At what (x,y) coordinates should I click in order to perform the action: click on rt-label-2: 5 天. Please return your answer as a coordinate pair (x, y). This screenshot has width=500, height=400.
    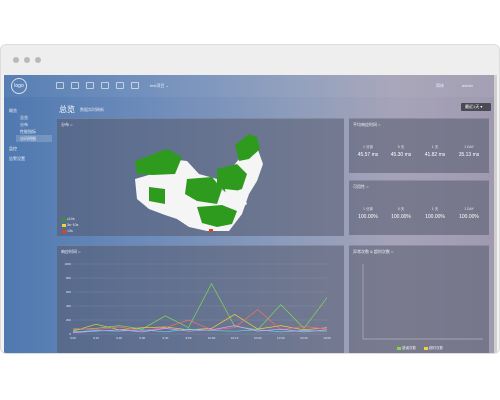
    Looking at the image, I should click on (401, 147).